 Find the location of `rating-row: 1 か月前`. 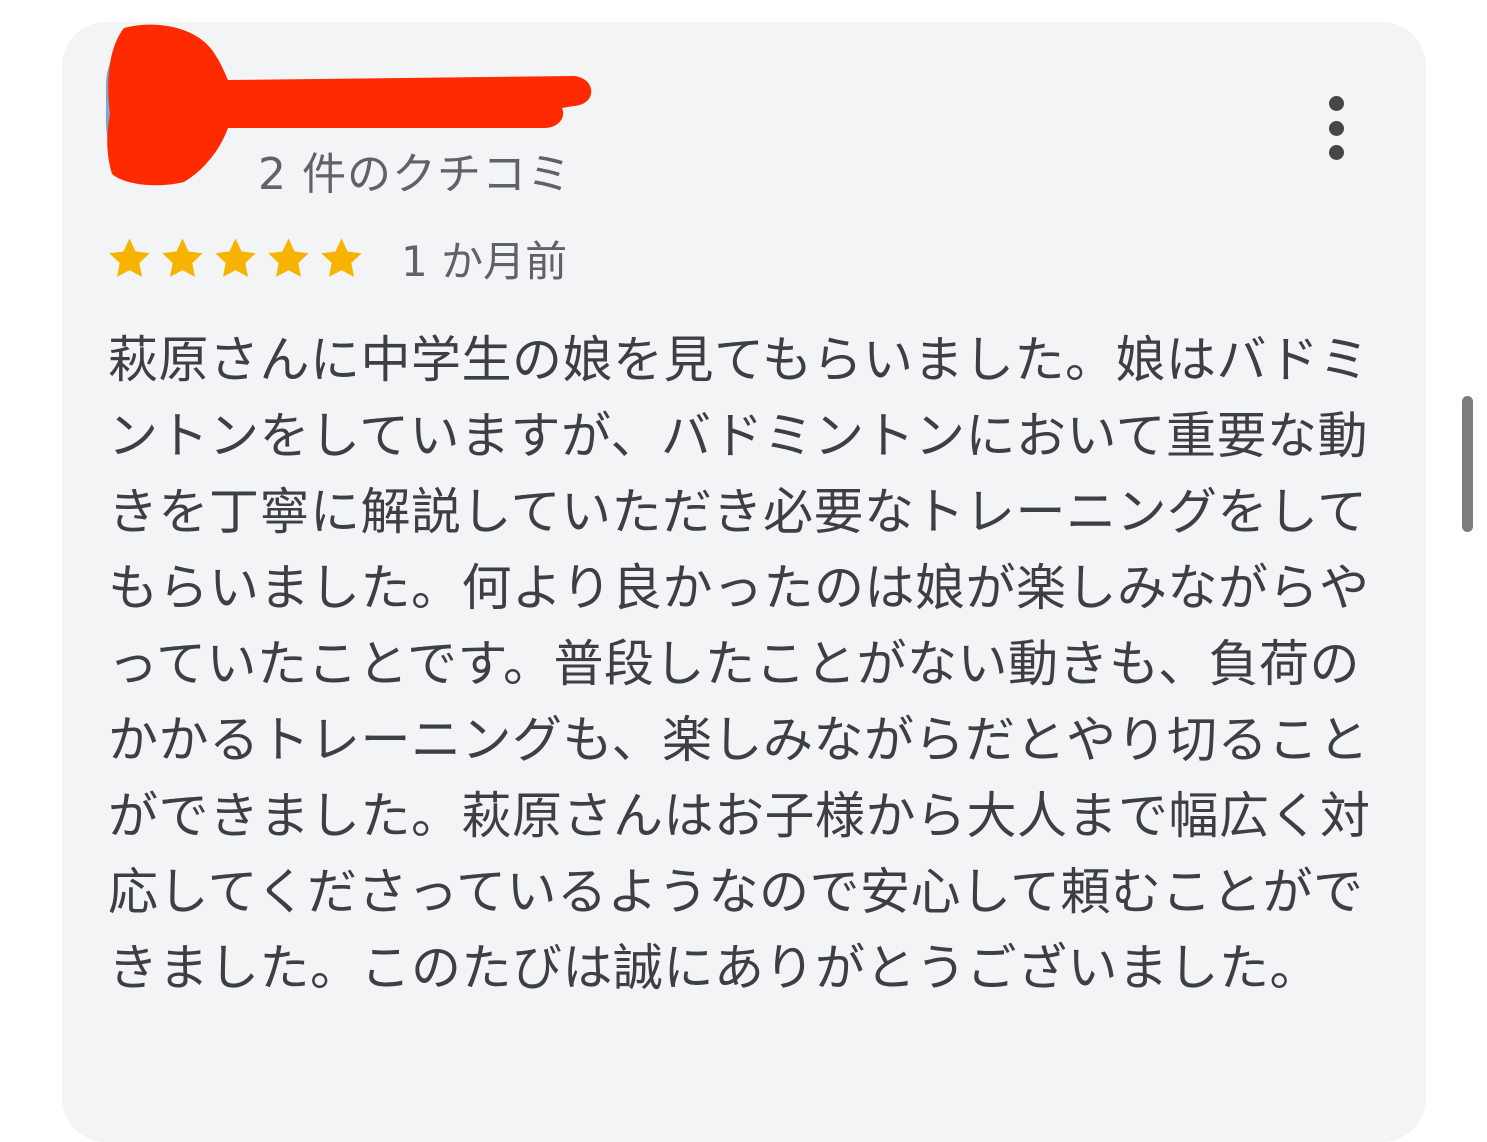

rating-row: 1 か月前 is located at coordinates (336, 258).